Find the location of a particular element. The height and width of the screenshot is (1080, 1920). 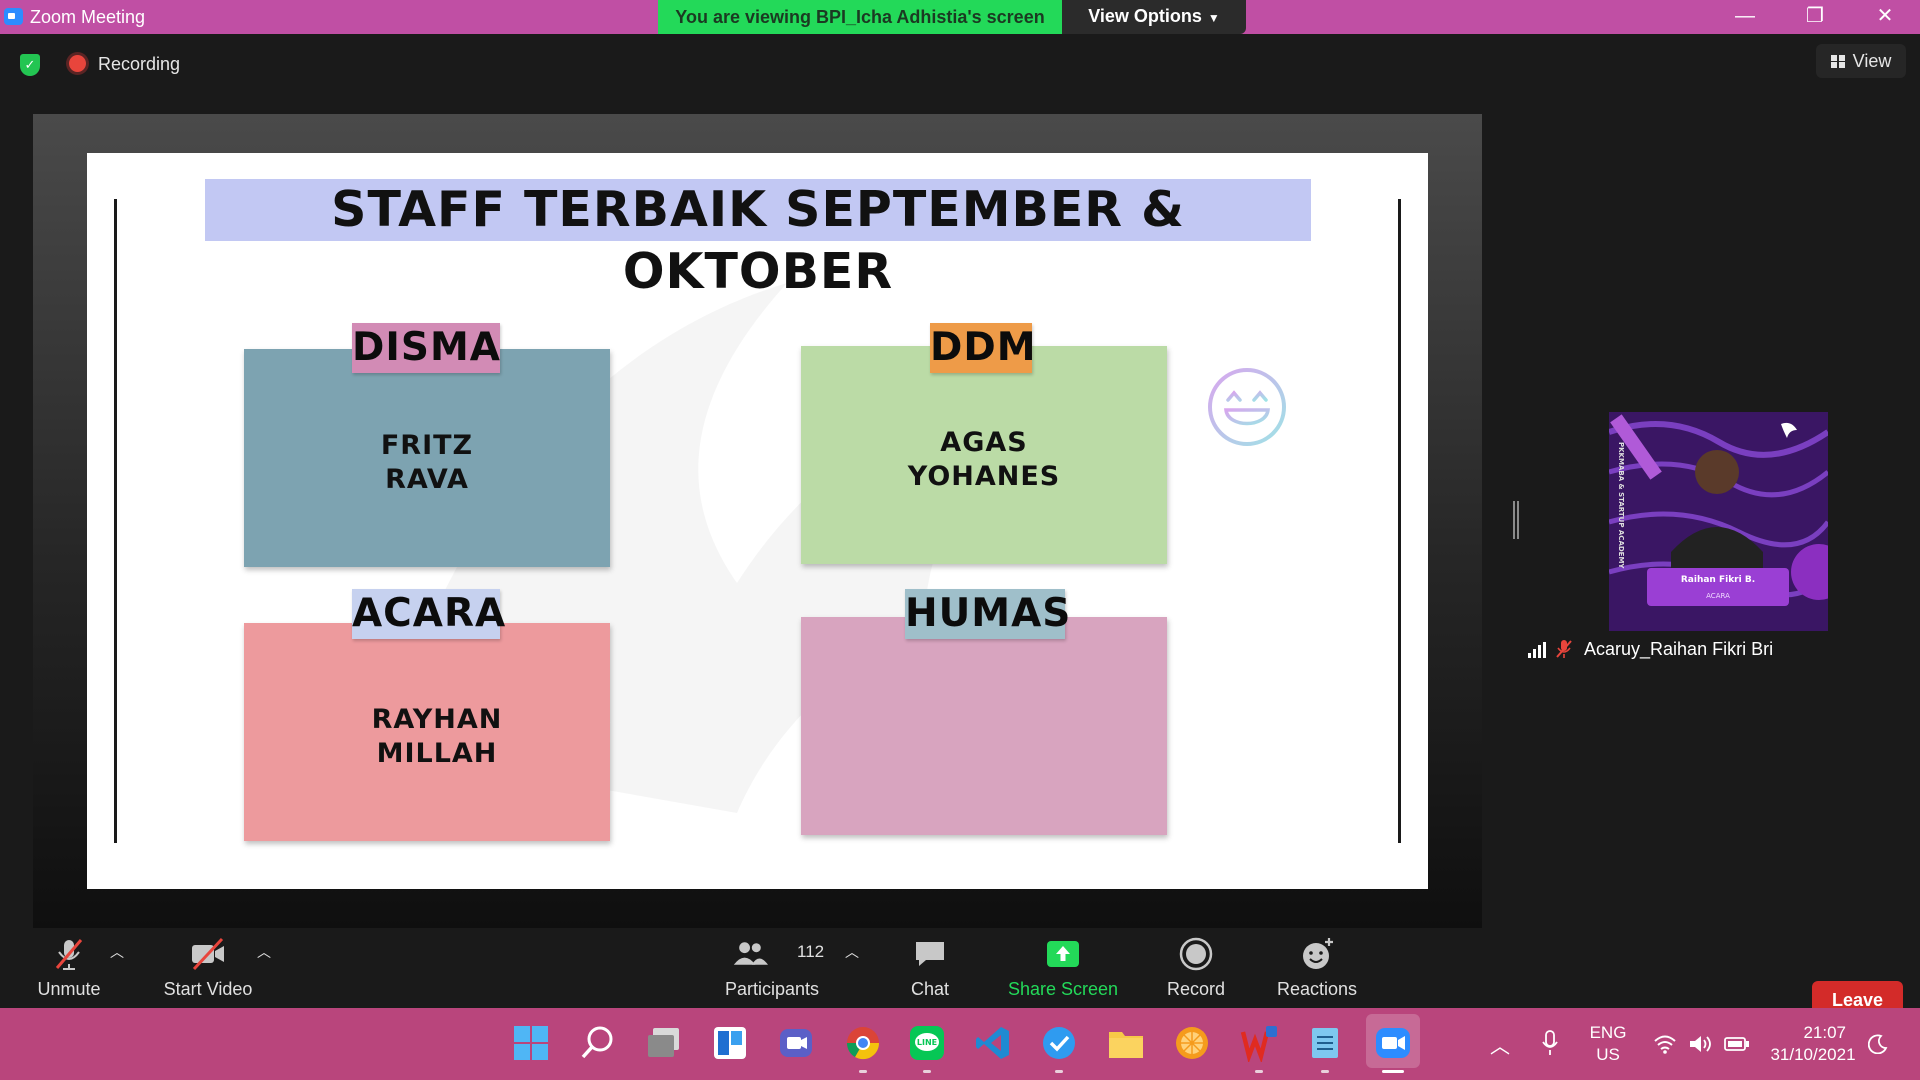

task-view-icon is located at coordinates (664, 1043).